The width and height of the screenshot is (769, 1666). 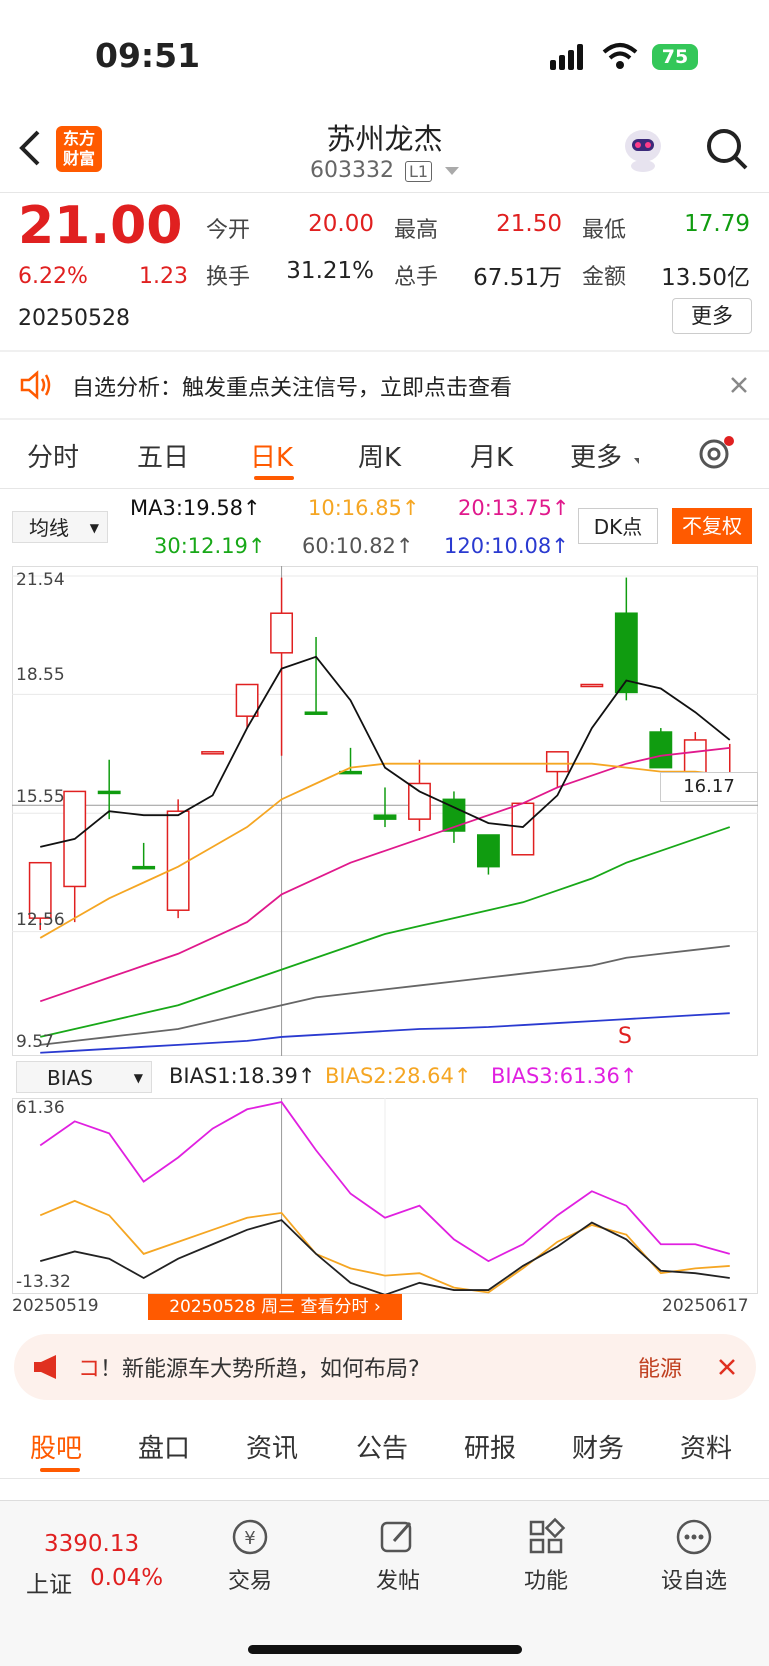 I want to click on bottom-nav: 3390.13 上证 0.04% ¥ 交易 发帖 功能 设自选, so click(x=384, y=1583).